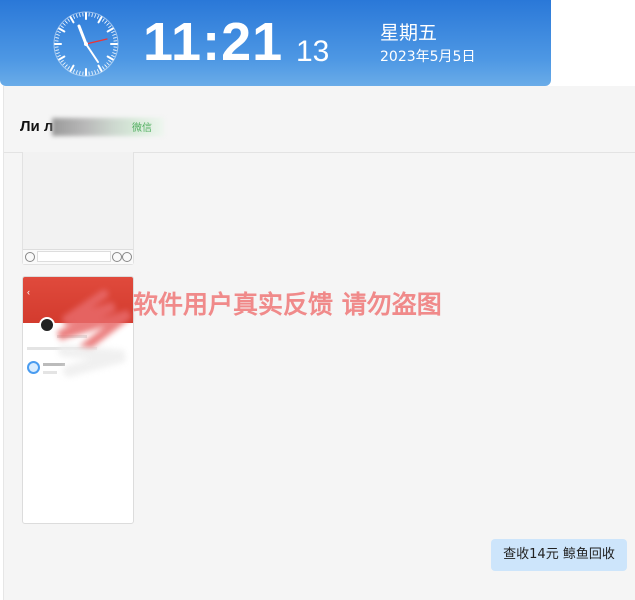  Describe the element at coordinates (409, 33) in the screenshot. I see `weekday-label: 星期五` at that location.